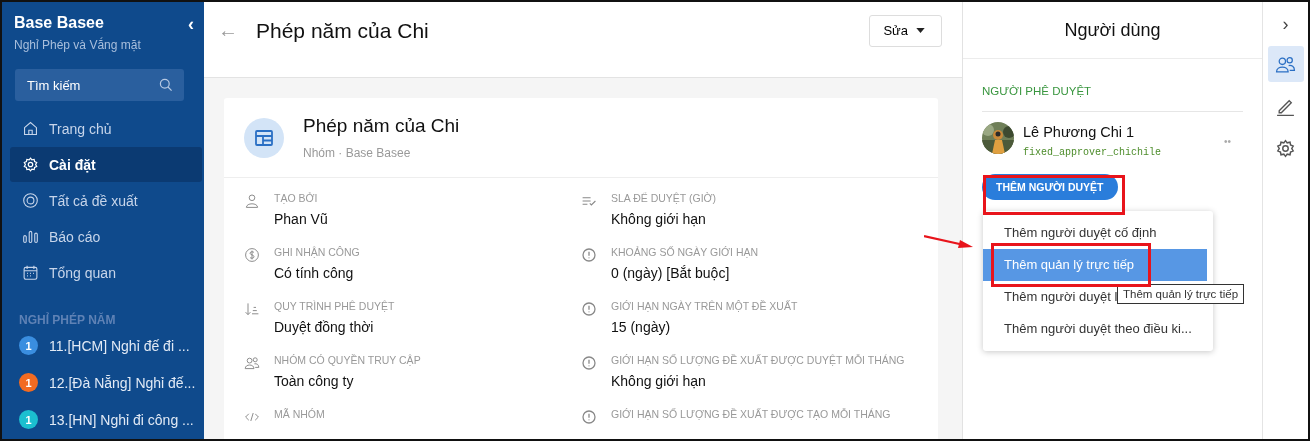 The image size is (1310, 441). What do you see at coordinates (252, 255) in the screenshot?
I see `dollar-icon` at bounding box center [252, 255].